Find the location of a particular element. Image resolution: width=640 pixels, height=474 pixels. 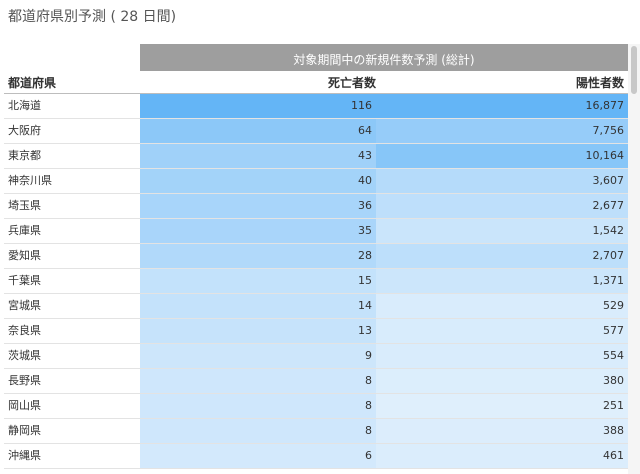

deaths-cell: 64 is located at coordinates (258, 131).